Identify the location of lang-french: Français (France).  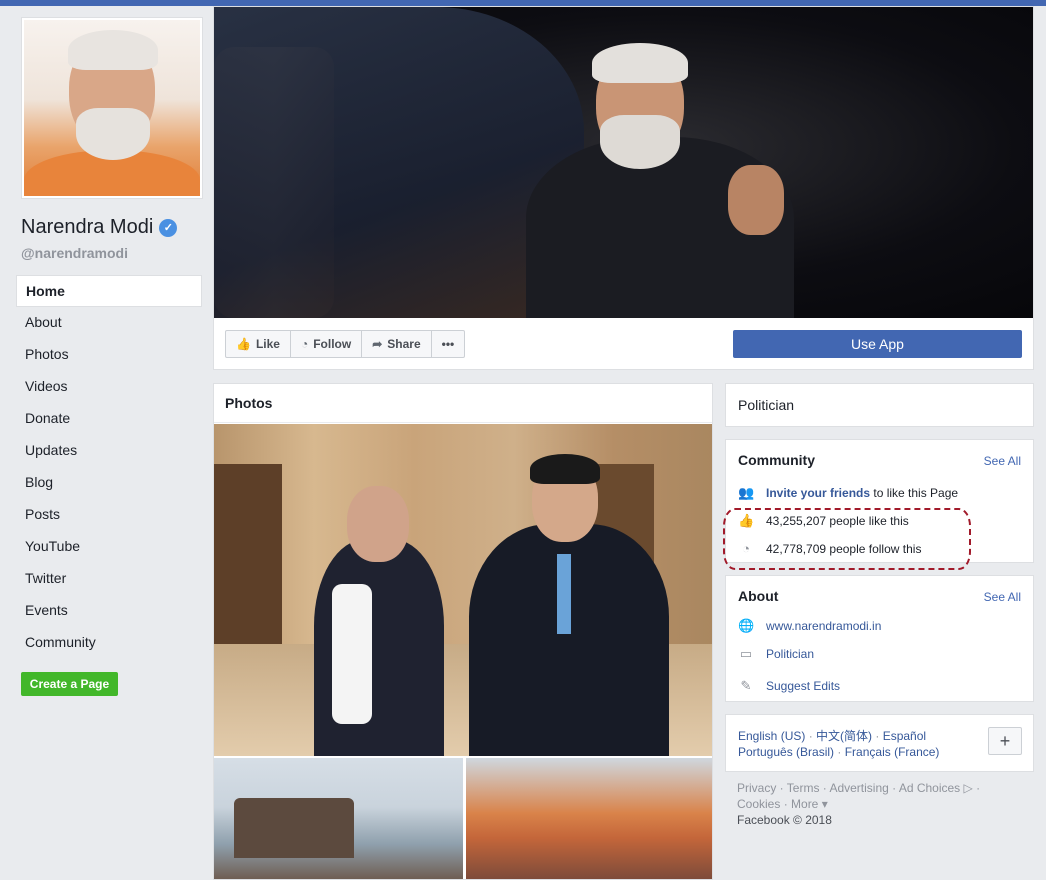
(892, 752).